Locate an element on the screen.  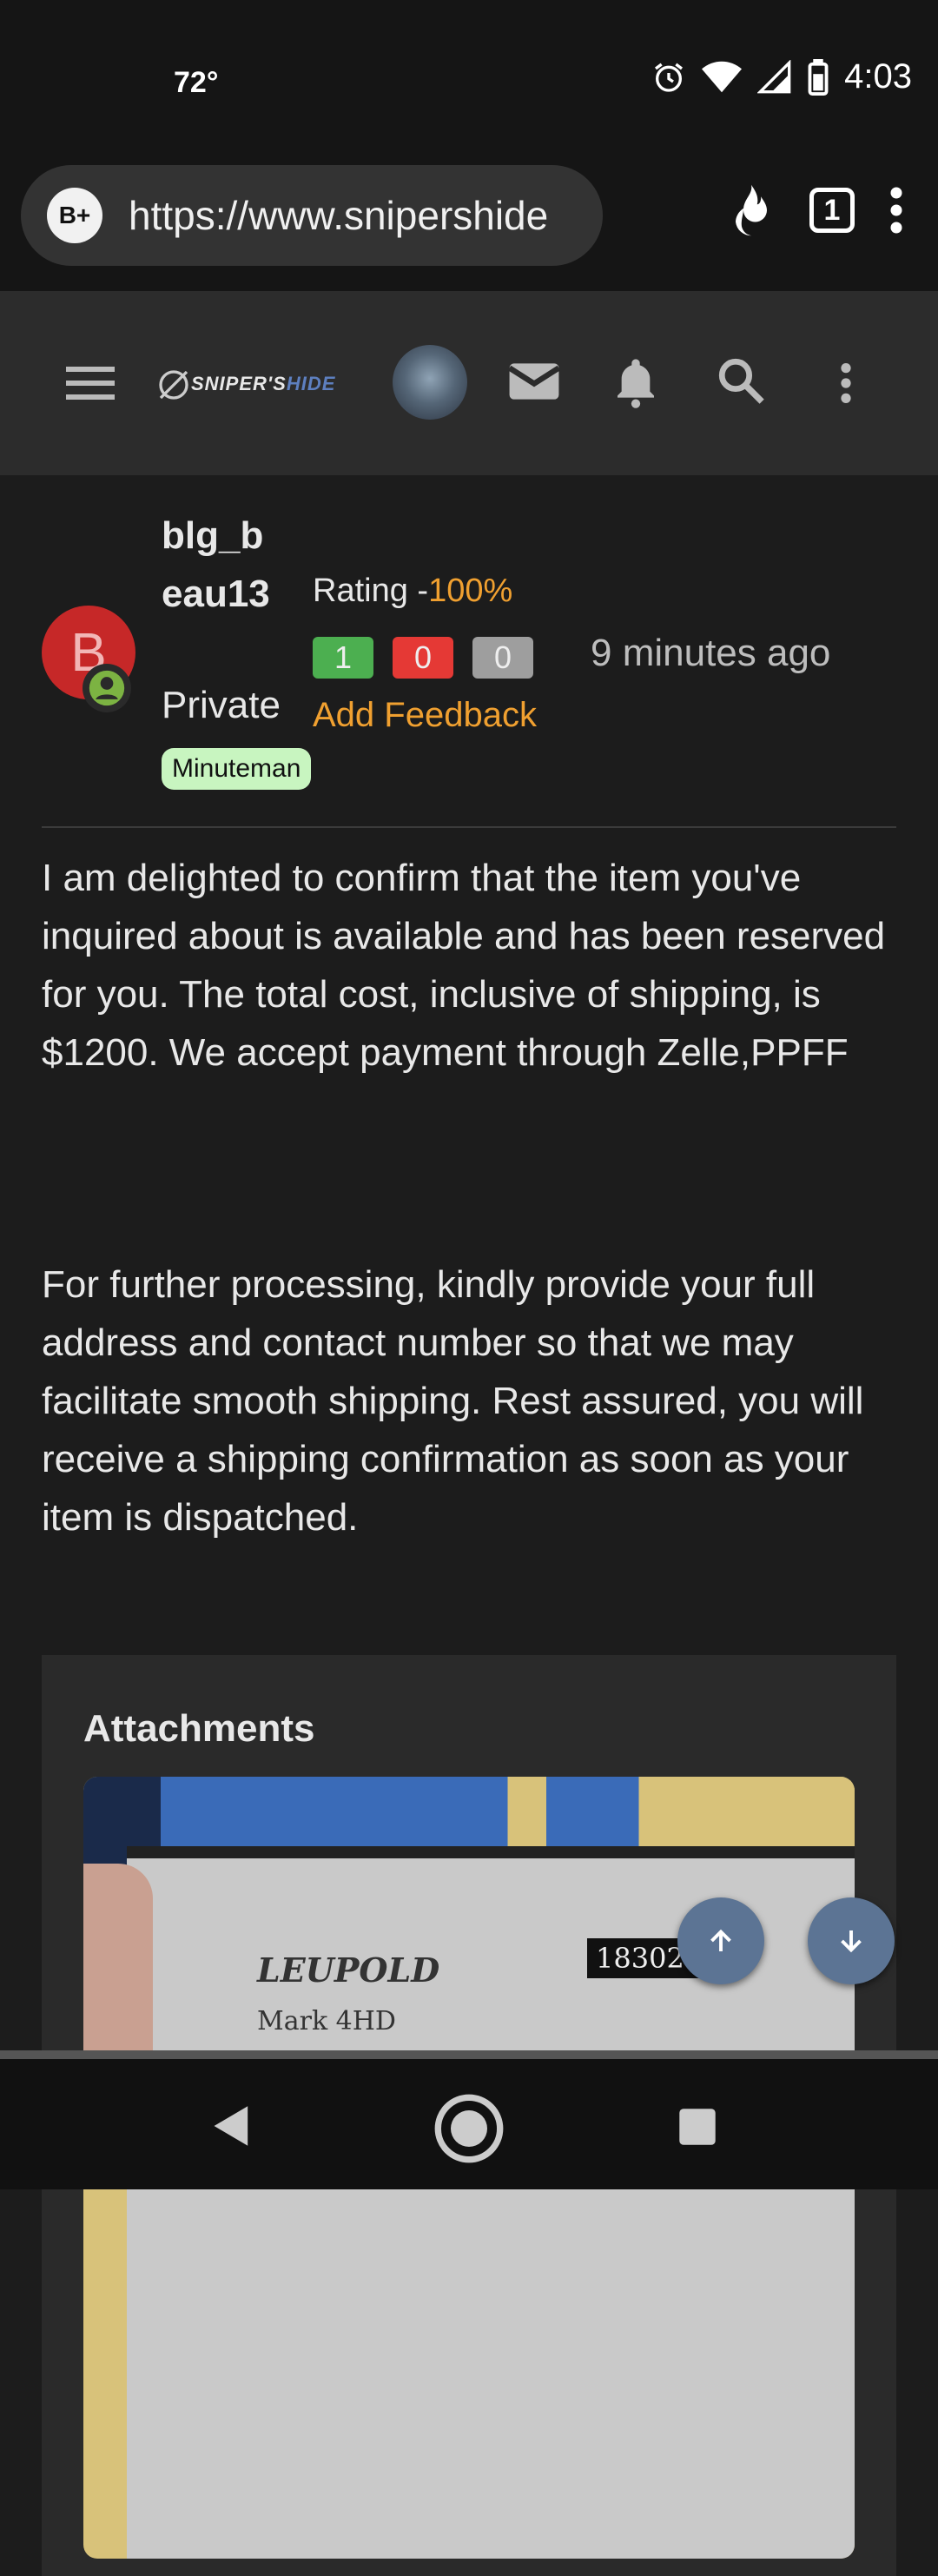
clock: 4:03 is located at coordinates (878, 76).